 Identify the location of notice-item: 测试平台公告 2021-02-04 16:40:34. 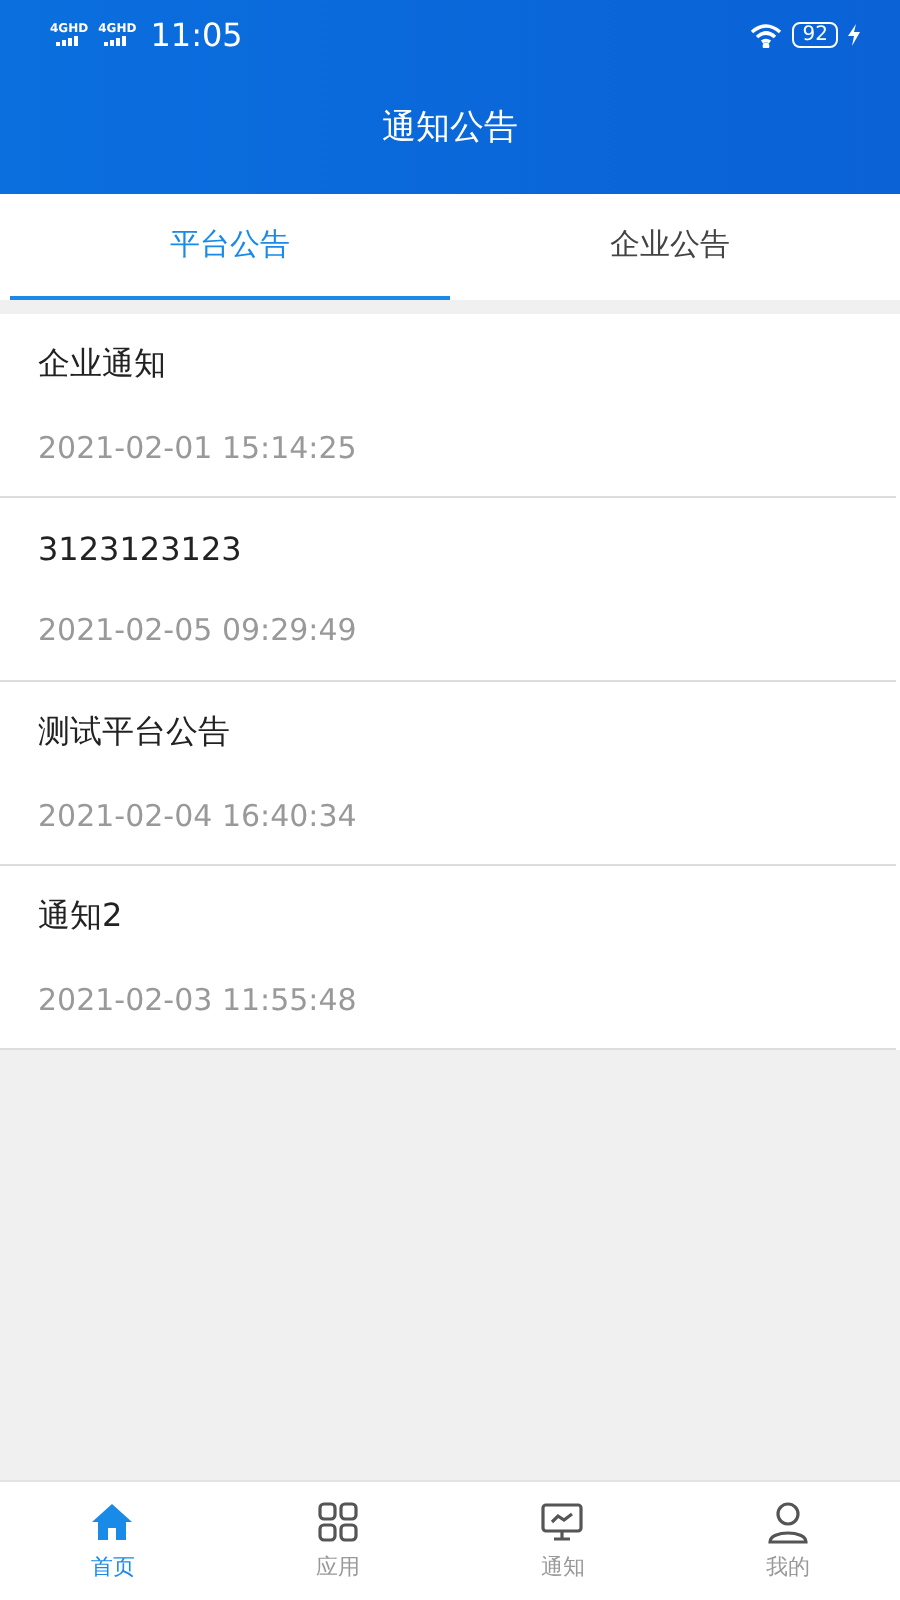
(448, 774).